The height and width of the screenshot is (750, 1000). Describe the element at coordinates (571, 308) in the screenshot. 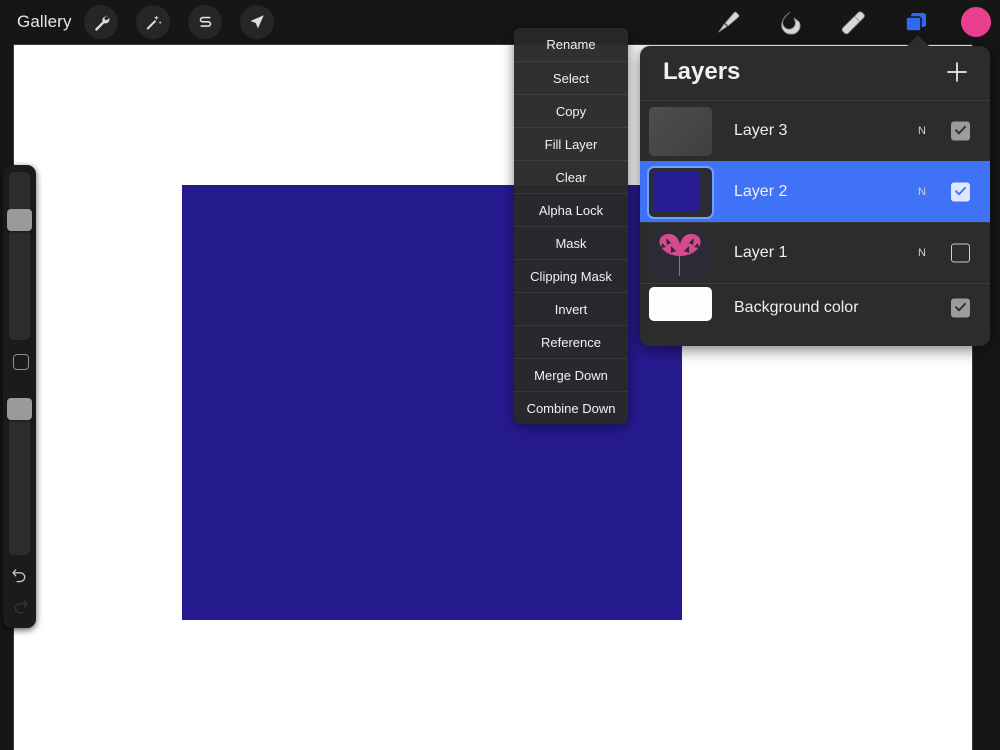

I see `menu-item-invert: Invert` at that location.